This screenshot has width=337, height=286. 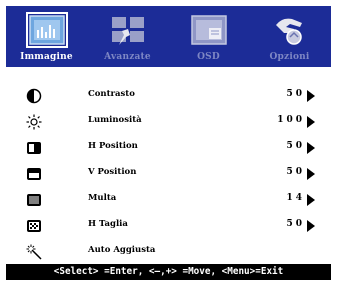 What do you see at coordinates (291, 120) in the screenshot?
I see `menu-item-value: 100` at bounding box center [291, 120].